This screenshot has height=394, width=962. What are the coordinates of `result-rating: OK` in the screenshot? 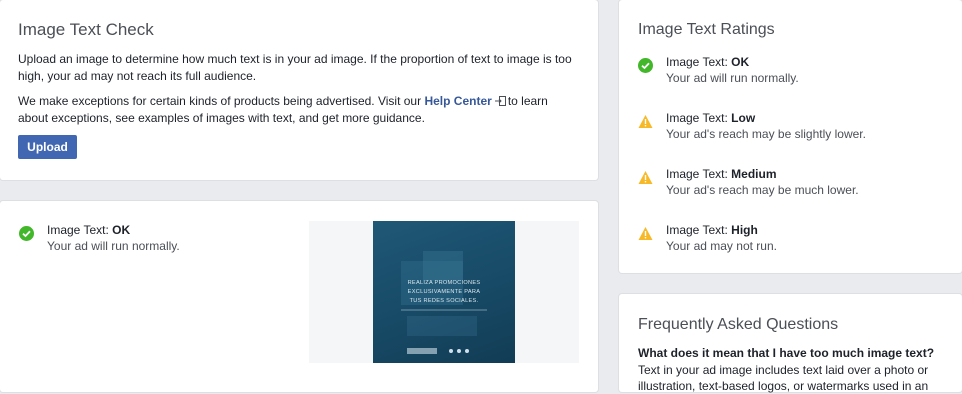 It's located at (121, 230).